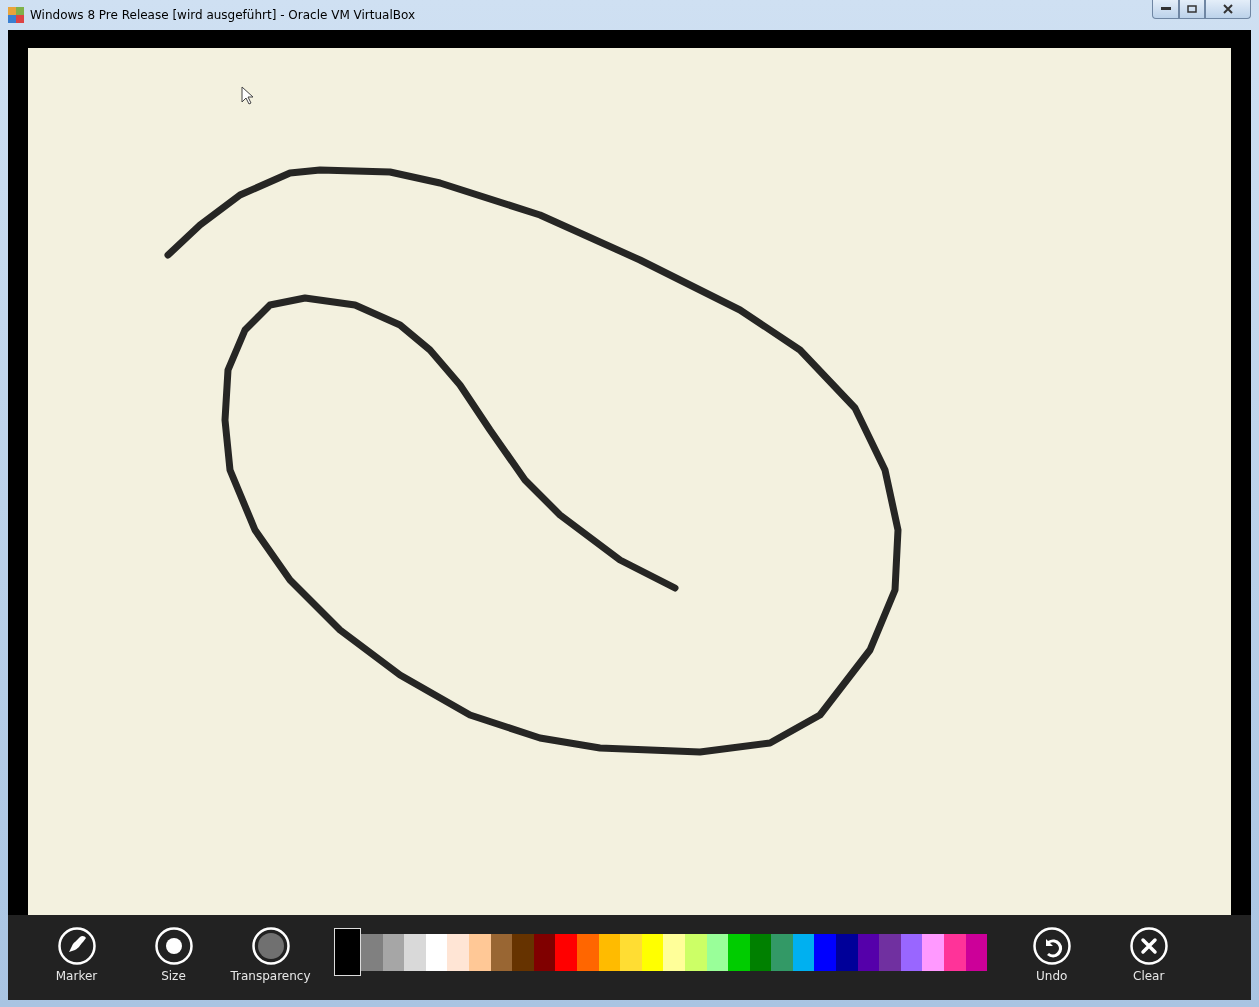  I want to click on minimize-button, so click(1165, 9).